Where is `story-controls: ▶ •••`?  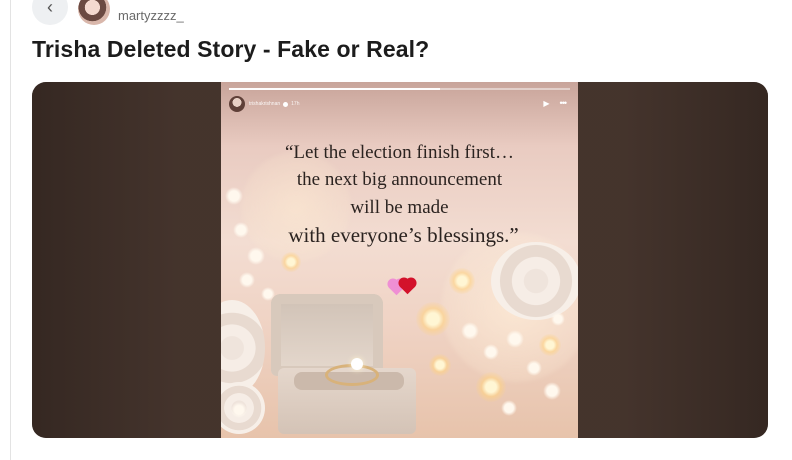 story-controls: ▶ ••• is located at coordinates (555, 103).